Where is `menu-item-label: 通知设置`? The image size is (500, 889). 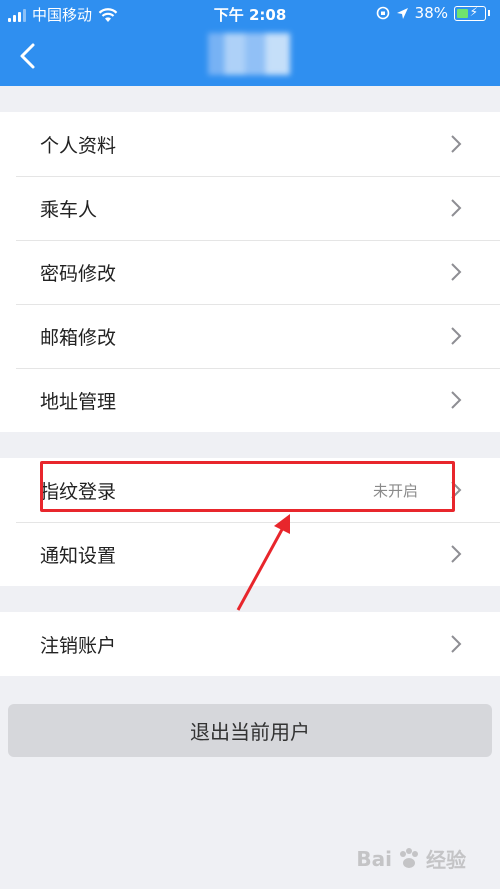
menu-item-label: 通知设置 is located at coordinates (78, 555).